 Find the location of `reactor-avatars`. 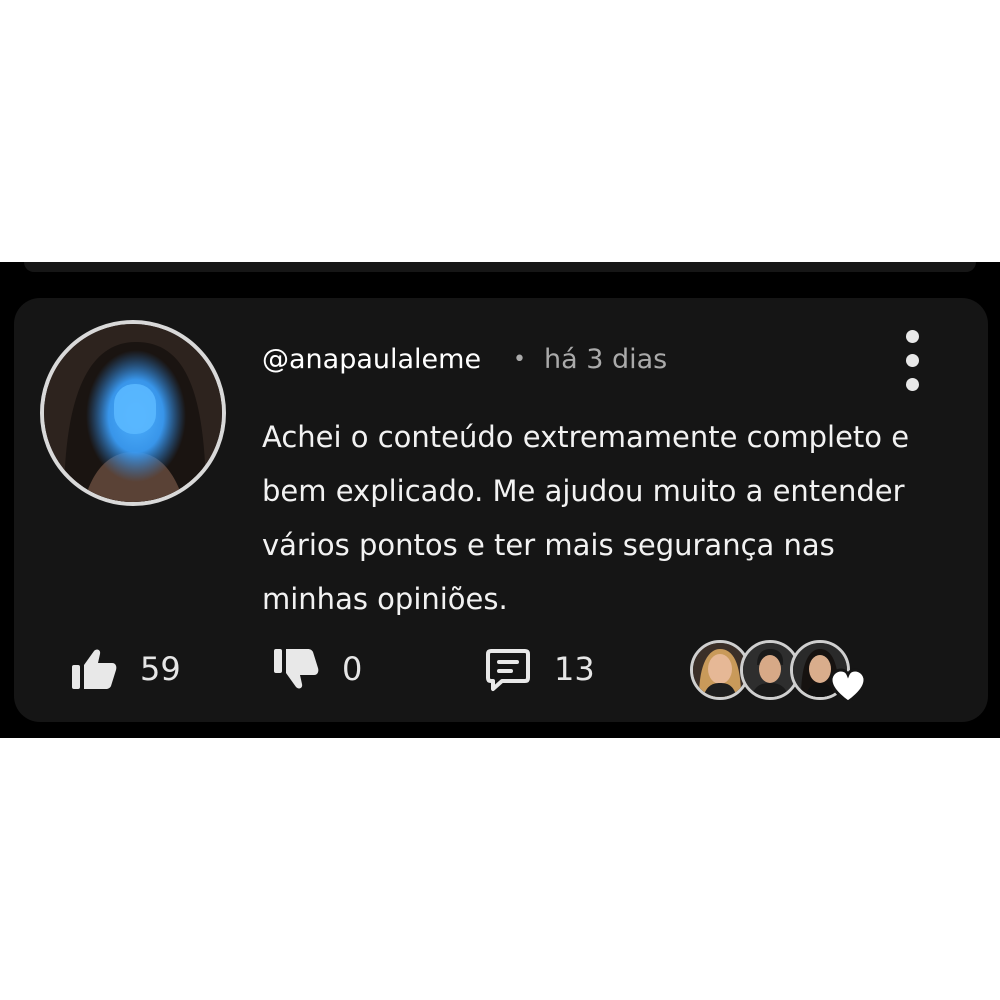

reactor-avatars is located at coordinates (785, 672).